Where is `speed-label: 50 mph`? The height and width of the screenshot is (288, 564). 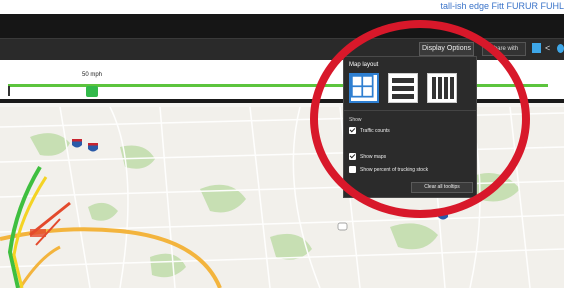 speed-label: 50 mph is located at coordinates (92, 75).